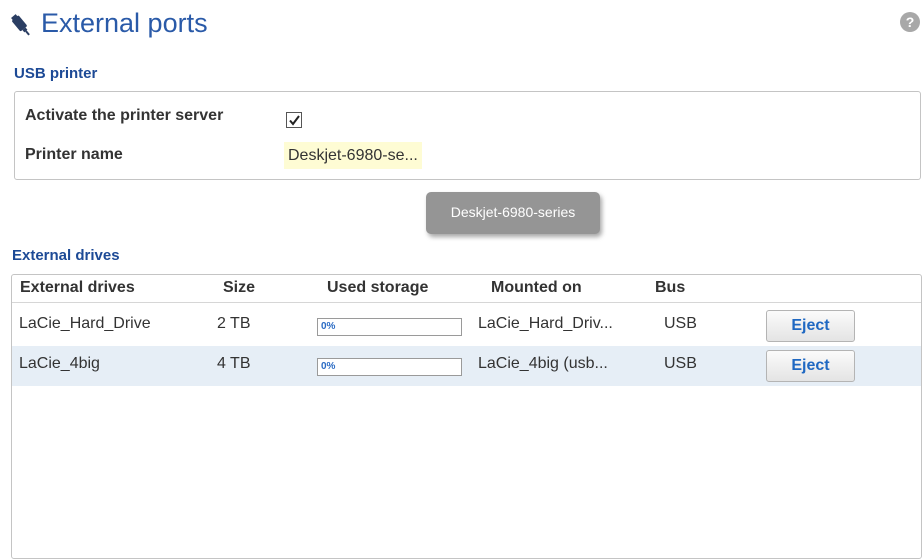 The height and width of the screenshot is (559, 922). Describe the element at coordinates (464, 24) in the screenshot. I see `page-header: External ports ?` at that location.